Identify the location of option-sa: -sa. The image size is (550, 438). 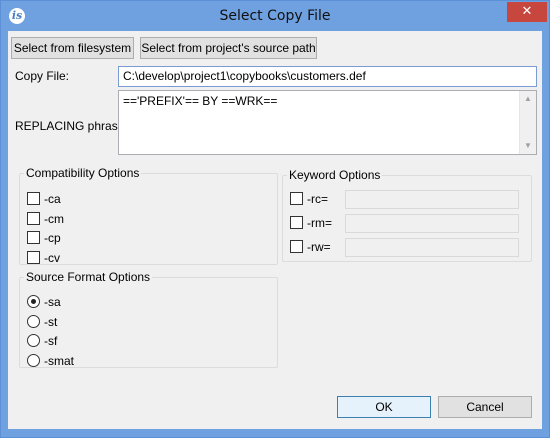
(44, 302).